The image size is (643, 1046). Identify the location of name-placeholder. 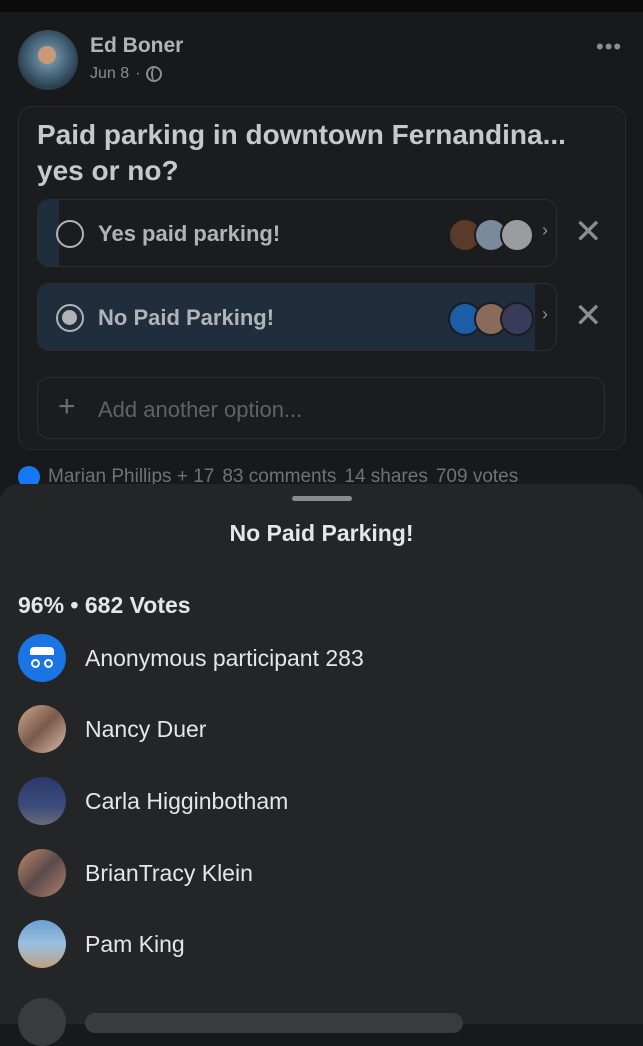
(274, 1023).